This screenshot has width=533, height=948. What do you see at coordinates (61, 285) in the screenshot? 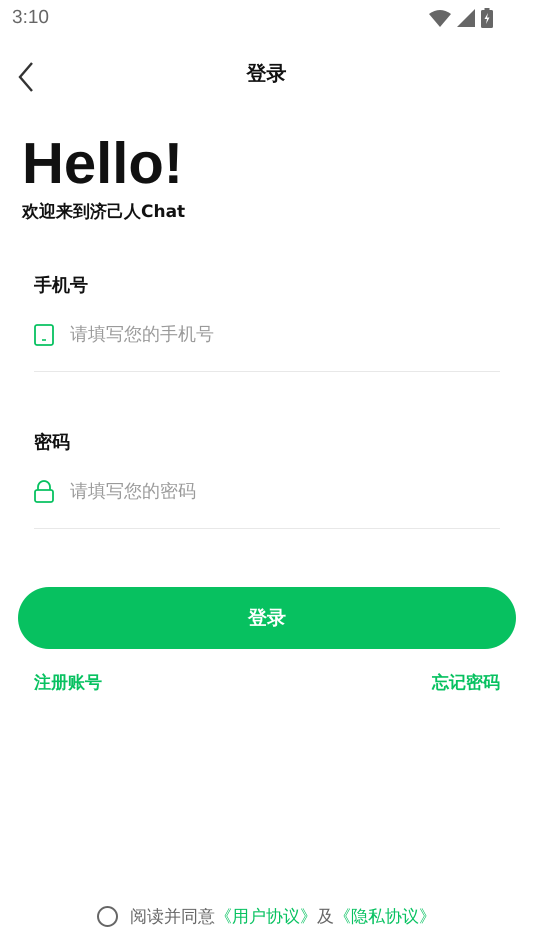
I see `field-label: 手机号` at bounding box center [61, 285].